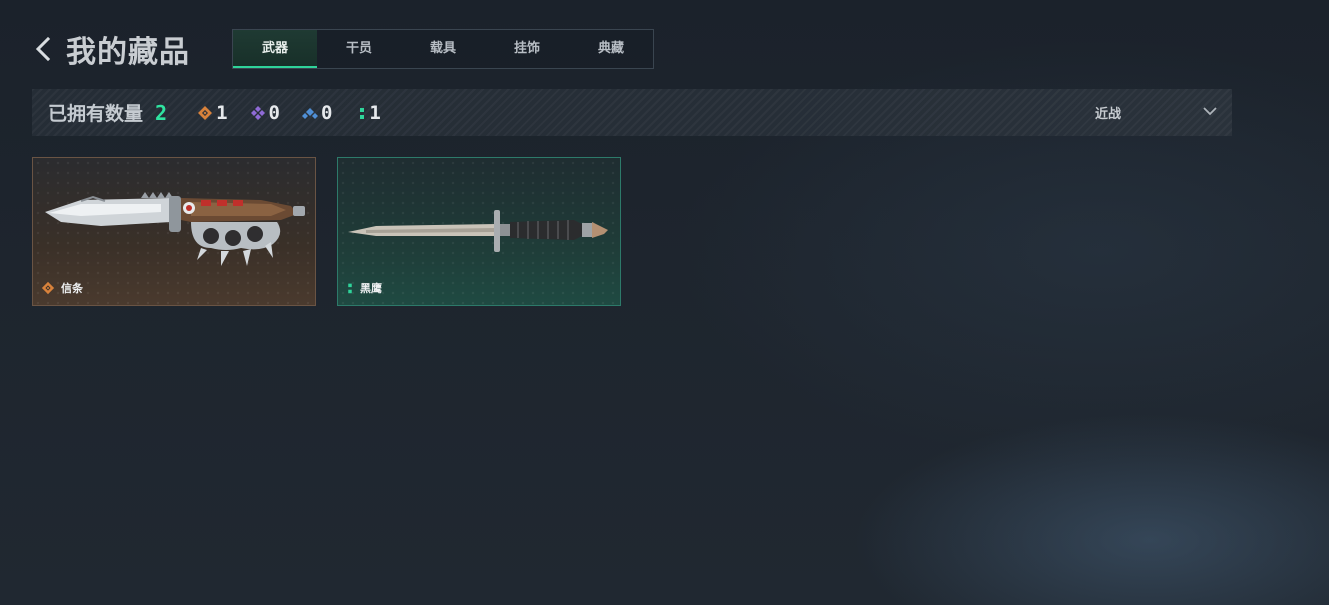 This screenshot has width=1329, height=605. I want to click on blue-chevron-icon, so click(309, 113).